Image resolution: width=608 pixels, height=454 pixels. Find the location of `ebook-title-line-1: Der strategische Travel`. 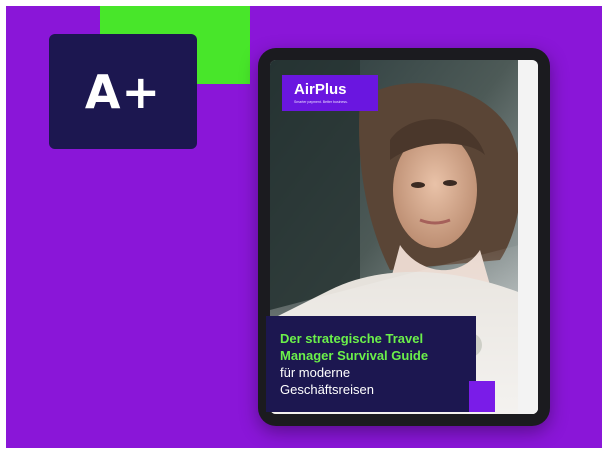

ebook-title-line-1: Der strategische Travel is located at coordinates (352, 338).